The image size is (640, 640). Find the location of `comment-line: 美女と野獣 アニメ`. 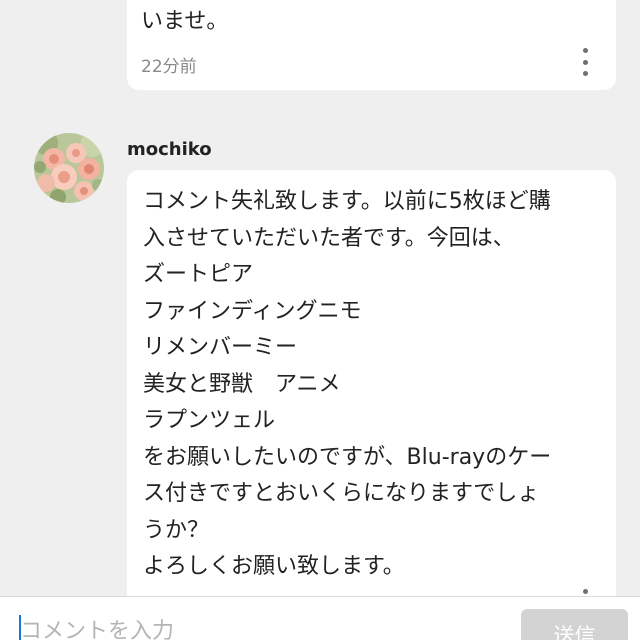

comment-line: 美女と野獣 アニメ is located at coordinates (242, 384).